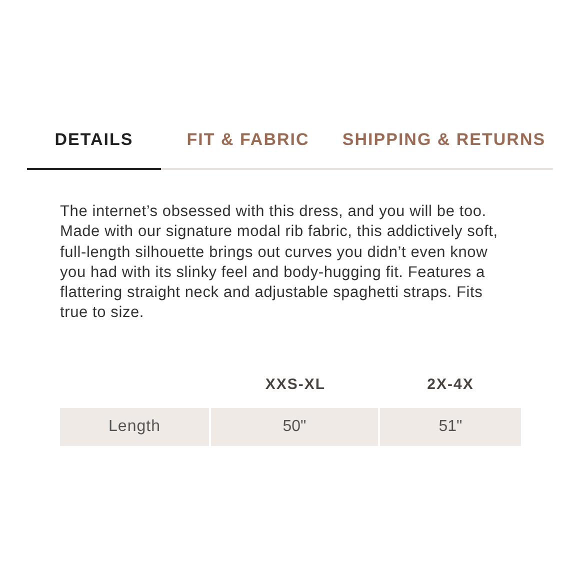 Image resolution: width=580 pixels, height=580 pixels. Describe the element at coordinates (450, 384) in the screenshot. I see `column-header: 2X-4X` at that location.